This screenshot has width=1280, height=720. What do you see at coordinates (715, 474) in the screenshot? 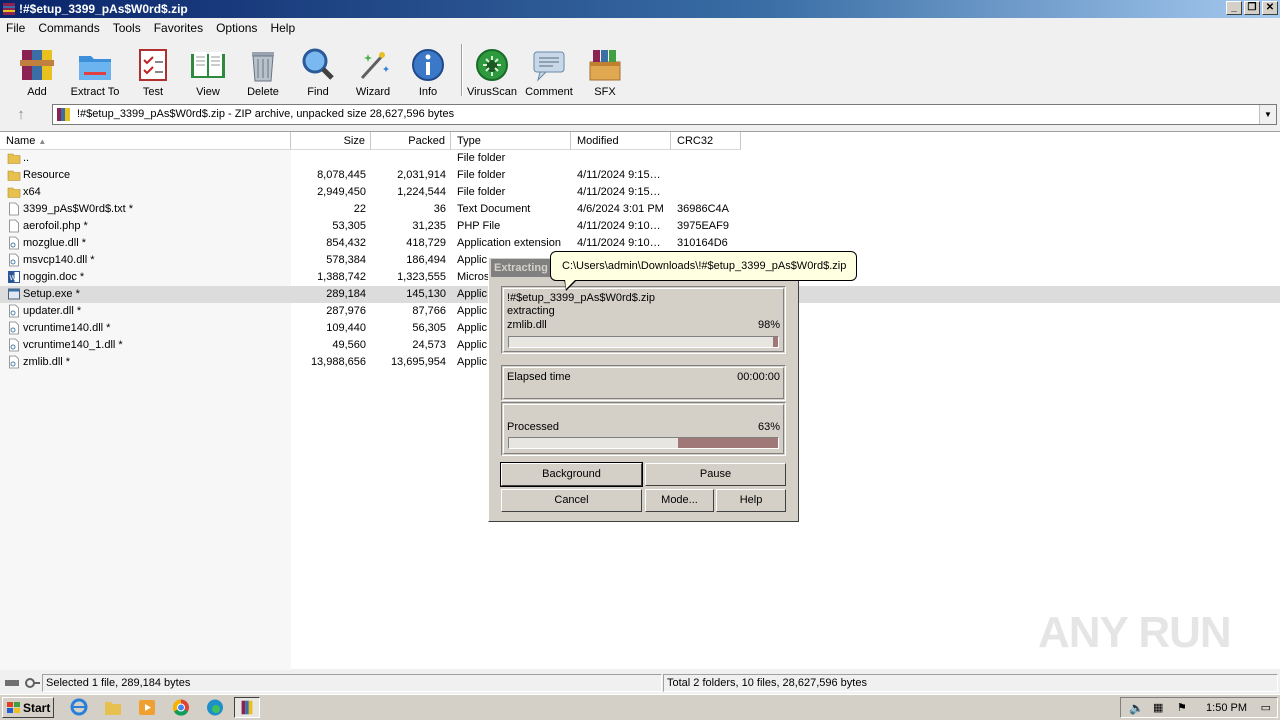
I see `pause-button: Pause` at bounding box center [715, 474].